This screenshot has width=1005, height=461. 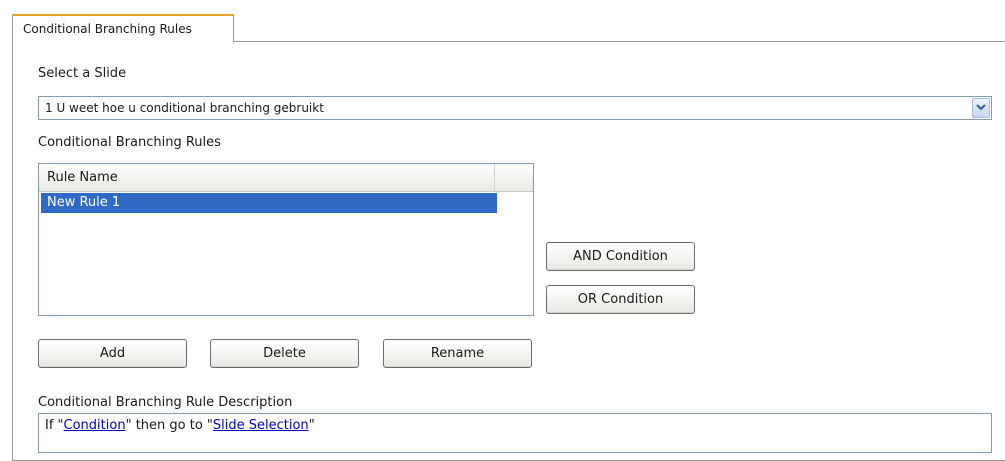 I want to click on chevron-down-icon, so click(x=981, y=108).